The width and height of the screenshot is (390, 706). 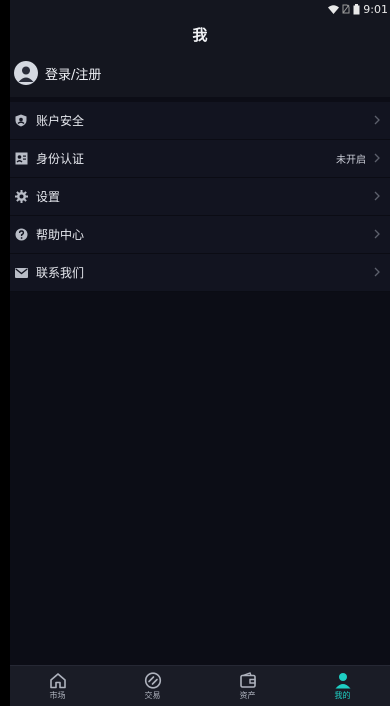 I want to click on menu-item-contact-us: 联系我们, so click(x=200, y=273).